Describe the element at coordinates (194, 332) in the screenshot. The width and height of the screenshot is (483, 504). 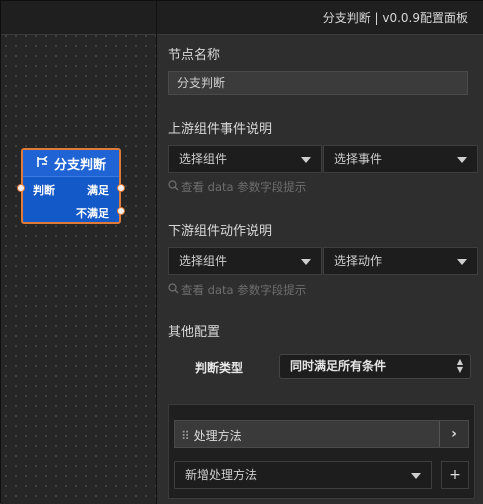
I see `other-config-label: 其他配置` at that location.